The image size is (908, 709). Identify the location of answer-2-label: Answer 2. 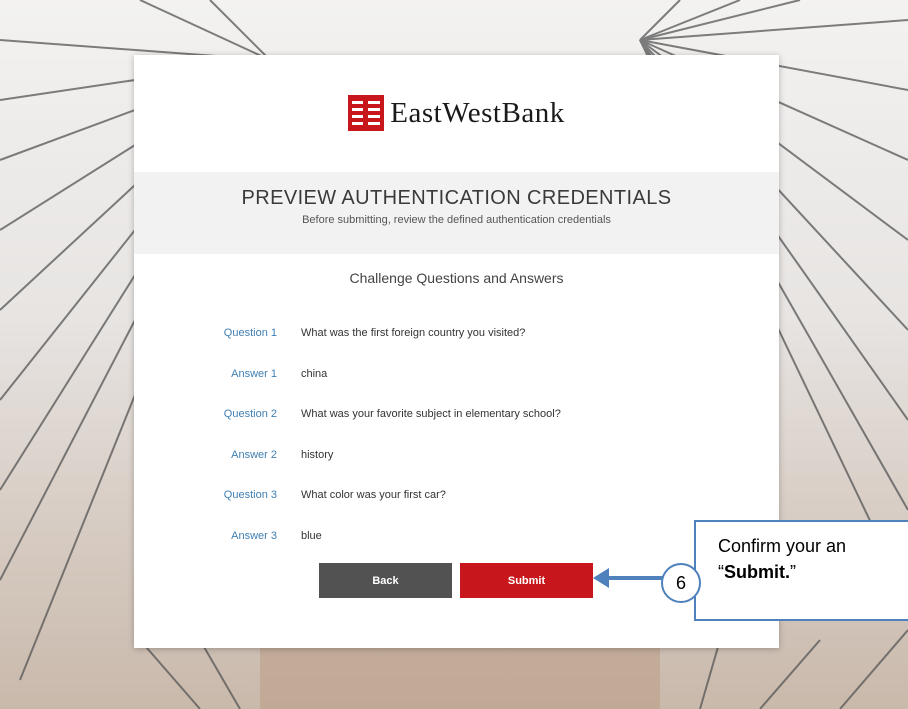
(254, 455).